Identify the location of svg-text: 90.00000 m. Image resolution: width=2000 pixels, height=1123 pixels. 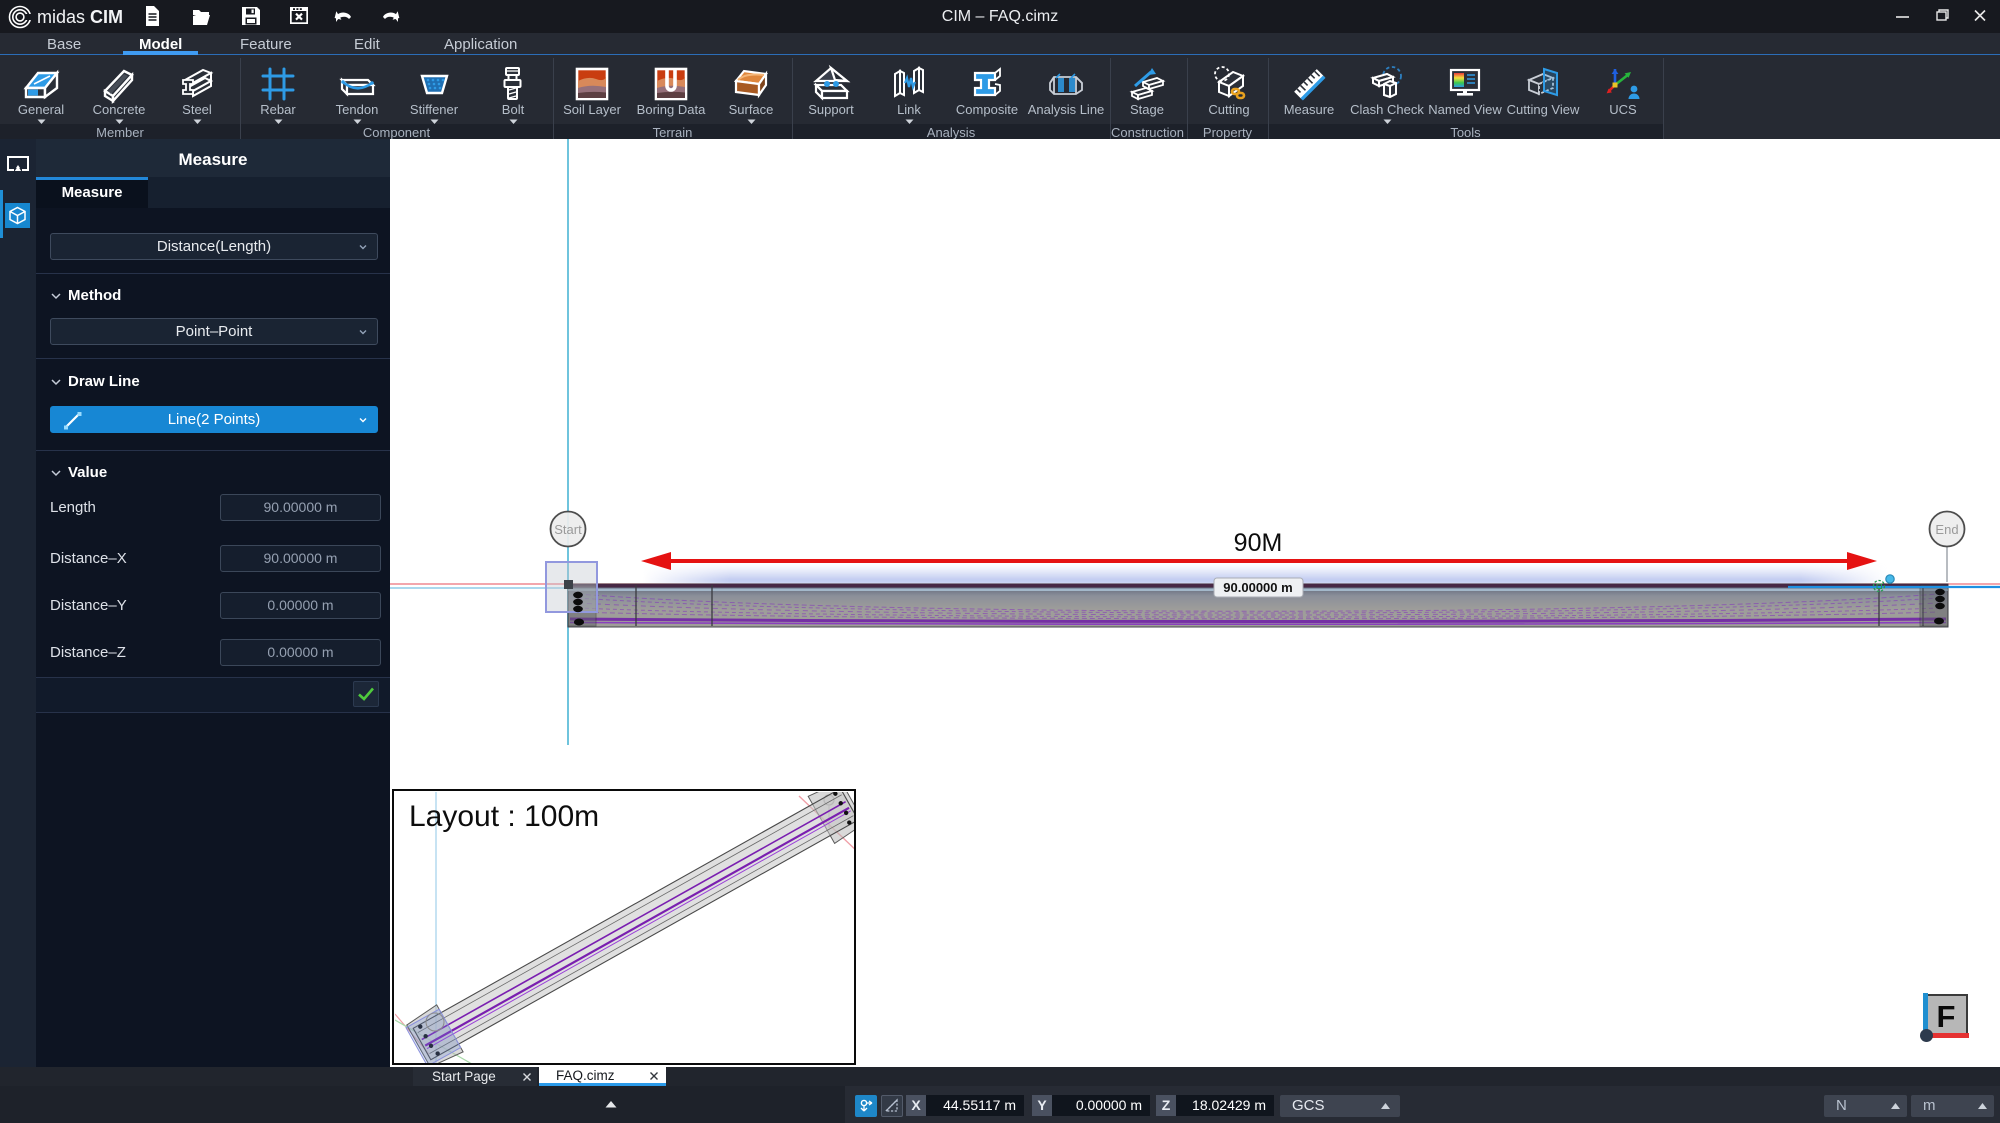
(1257, 587).